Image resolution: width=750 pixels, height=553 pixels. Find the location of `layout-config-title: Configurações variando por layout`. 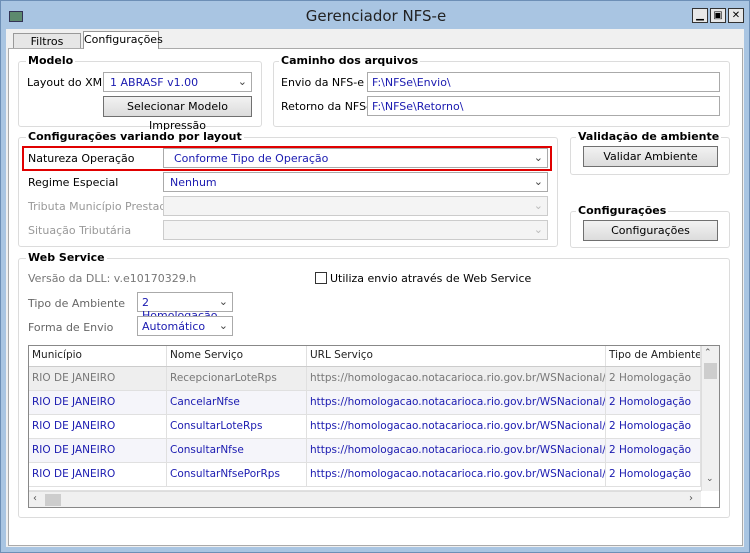

layout-config-title: Configurações variando por layout is located at coordinates (135, 136).